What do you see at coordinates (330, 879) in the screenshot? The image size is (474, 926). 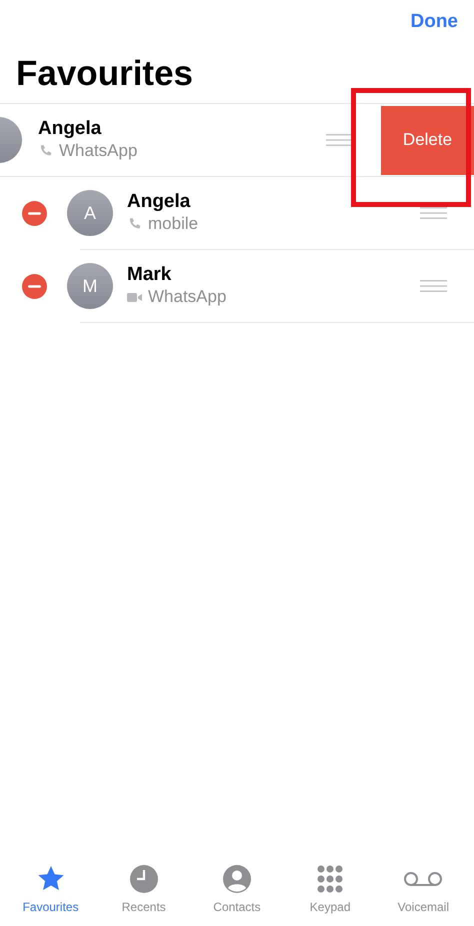 I see `keypad-icon` at bounding box center [330, 879].